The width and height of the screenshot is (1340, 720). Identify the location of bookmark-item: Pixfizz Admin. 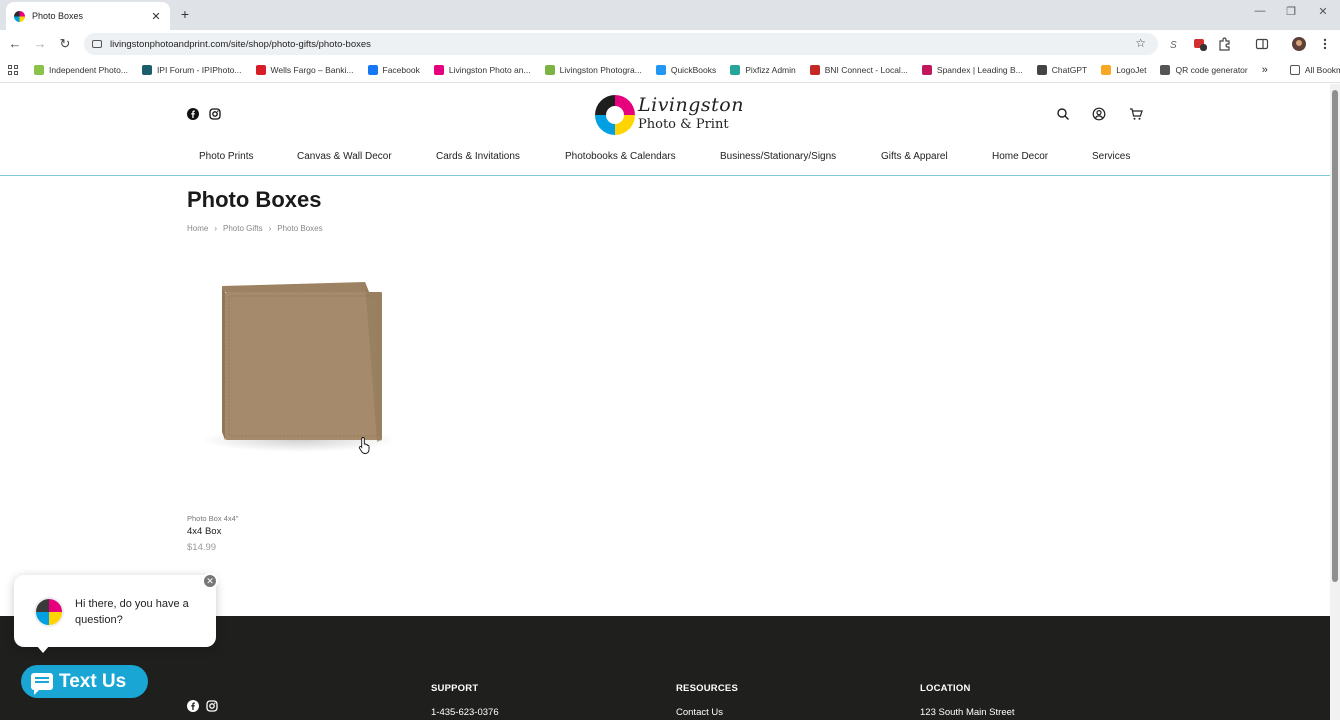
(763, 70).